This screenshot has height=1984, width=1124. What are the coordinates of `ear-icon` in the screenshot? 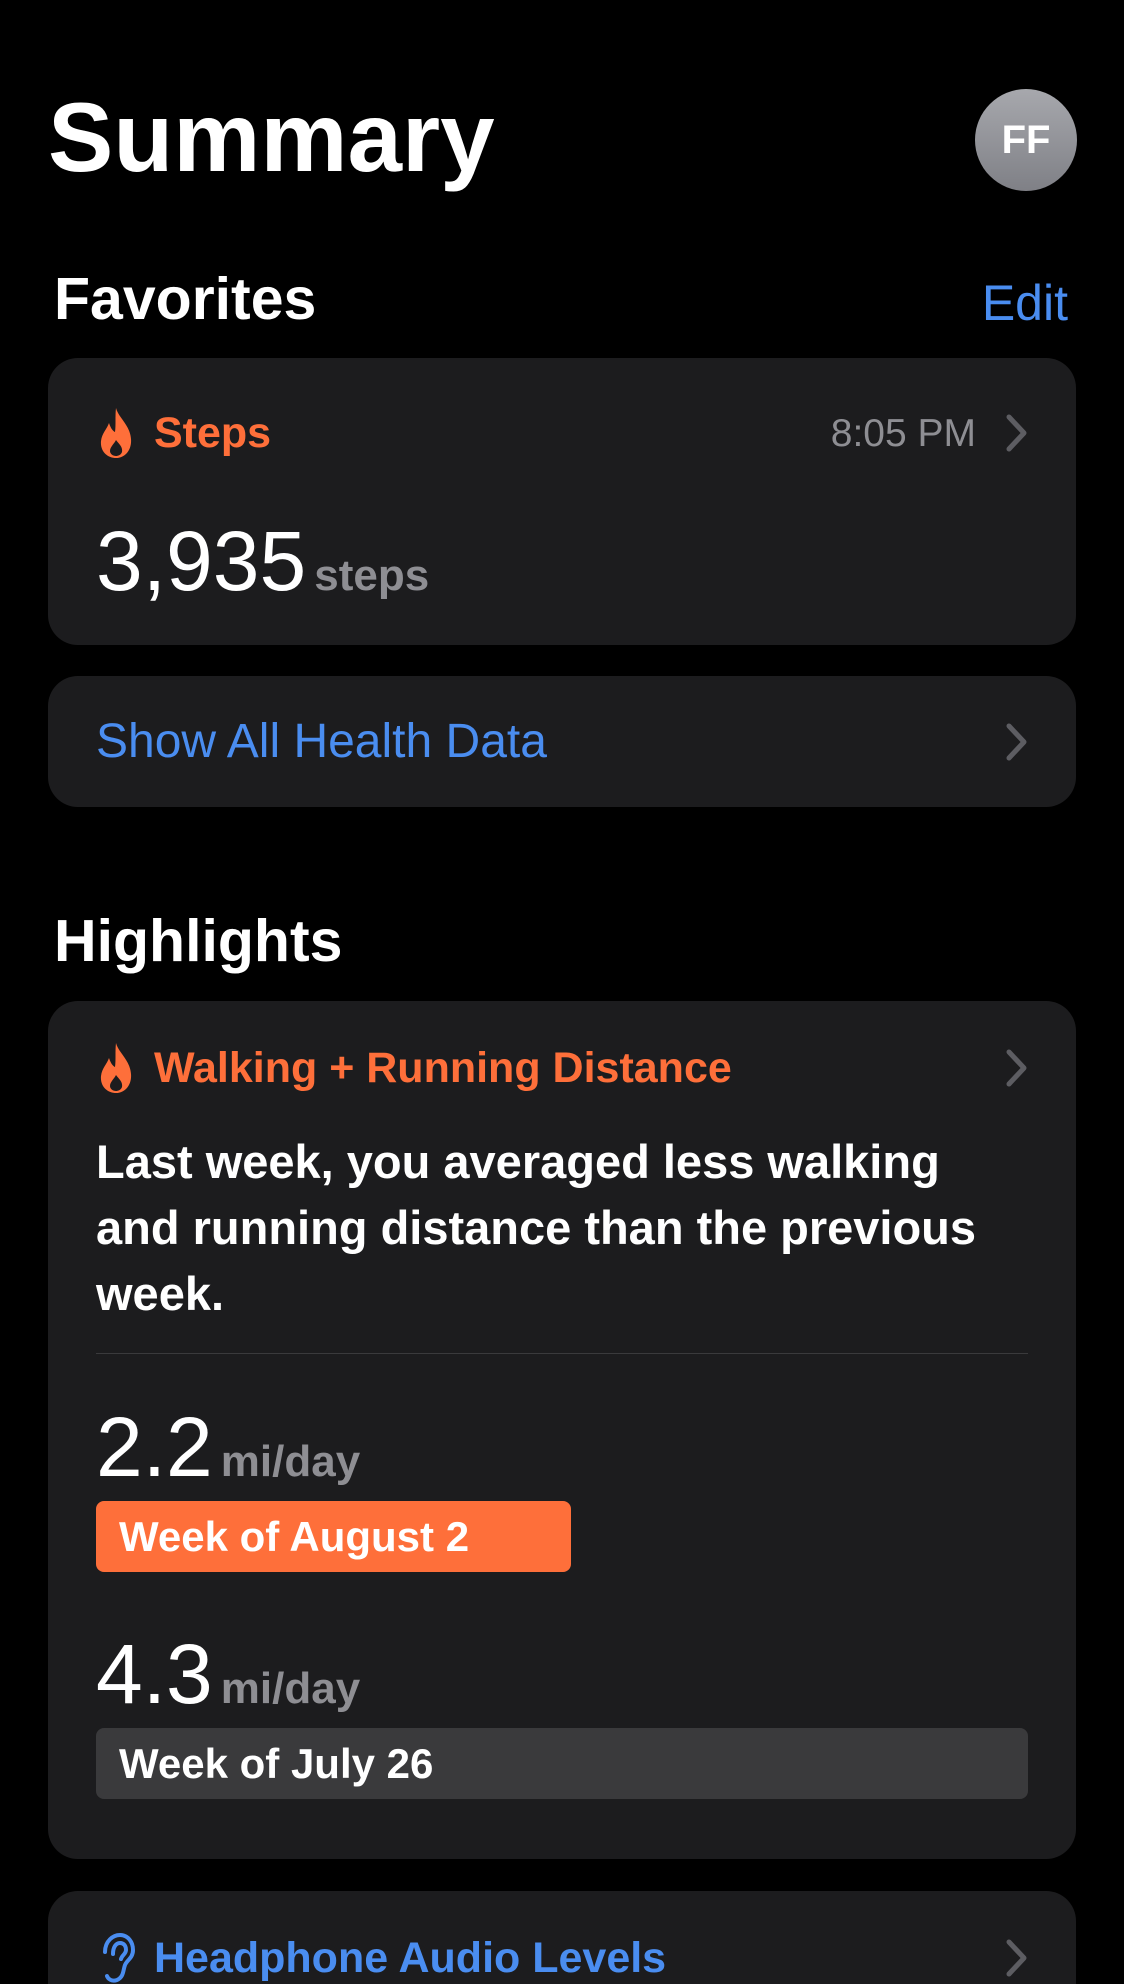 It's located at (119, 1957).